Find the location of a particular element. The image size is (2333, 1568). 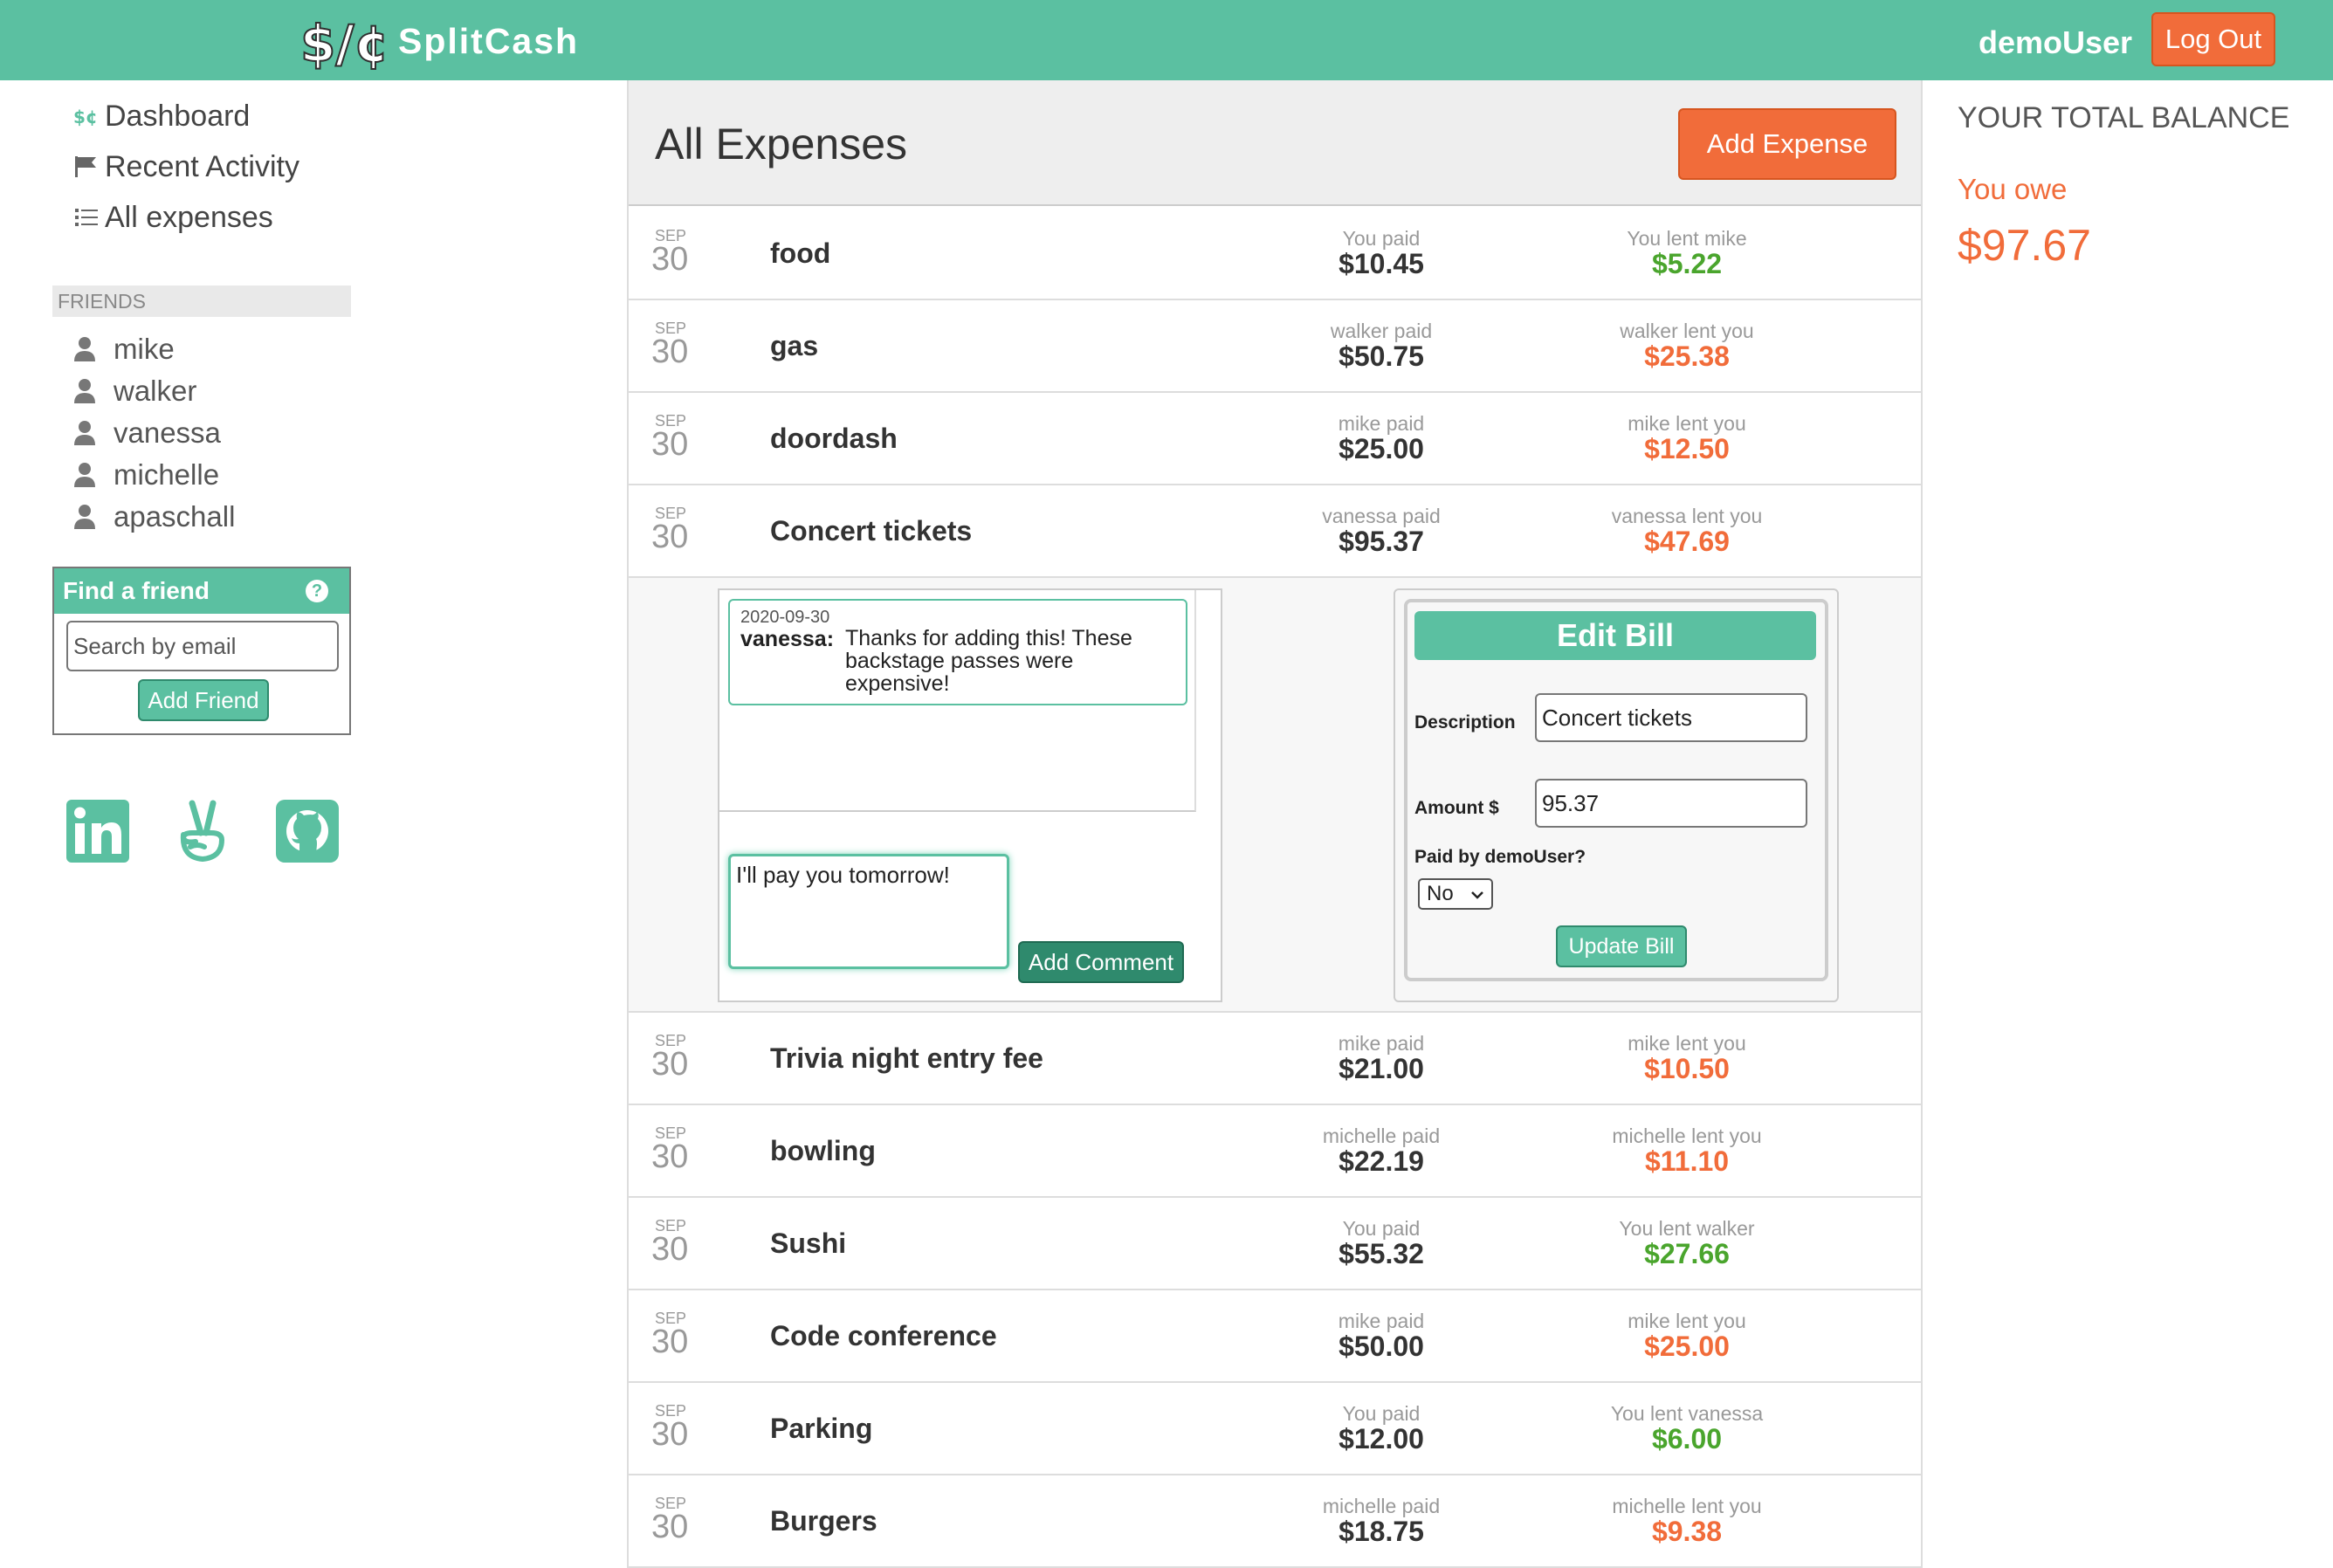

github-icon is located at coordinates (307, 831).